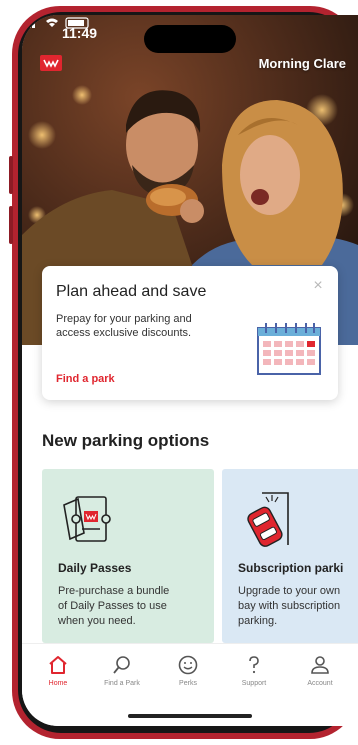  Describe the element at coordinates (318, 286) in the screenshot. I see `close-icon: ×` at that location.